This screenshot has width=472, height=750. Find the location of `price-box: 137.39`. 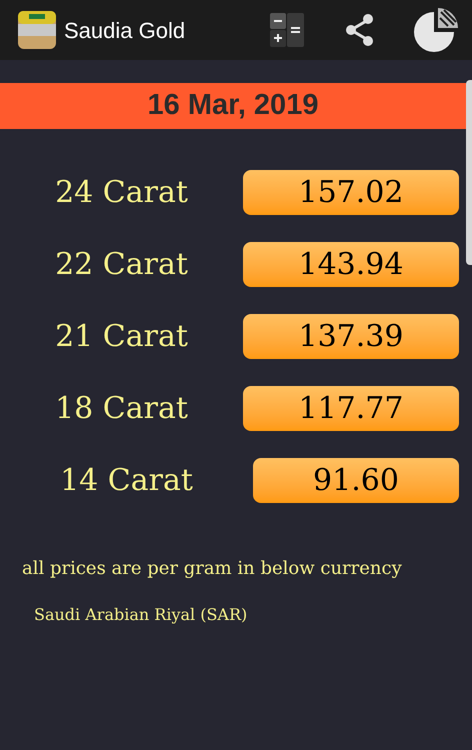

price-box: 137.39 is located at coordinates (351, 336).